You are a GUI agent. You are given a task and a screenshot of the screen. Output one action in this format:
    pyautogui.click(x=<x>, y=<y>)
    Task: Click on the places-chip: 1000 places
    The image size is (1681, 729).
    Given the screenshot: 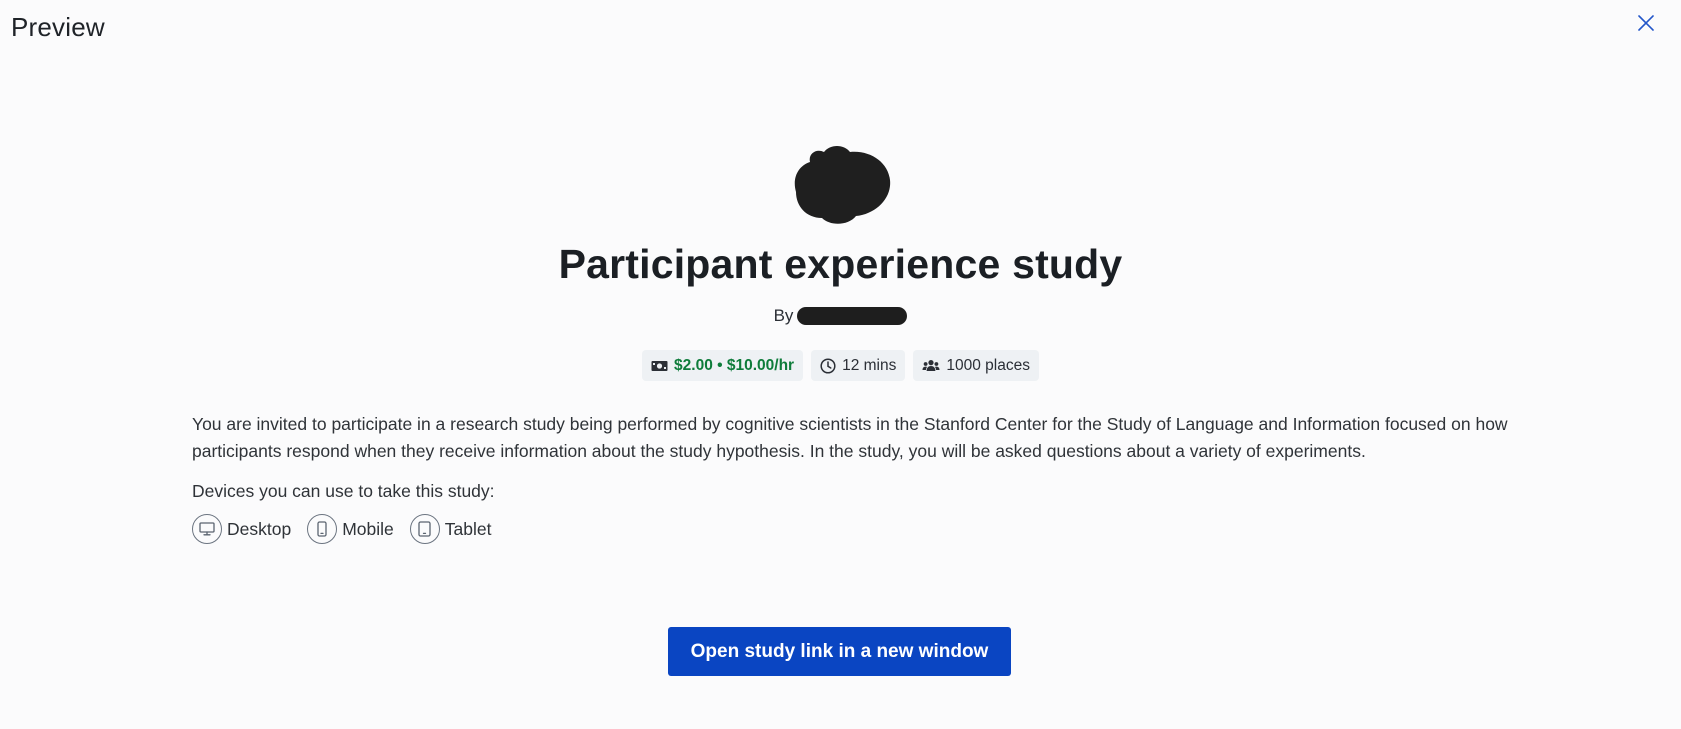 What is the action you would take?
    pyautogui.click(x=976, y=365)
    